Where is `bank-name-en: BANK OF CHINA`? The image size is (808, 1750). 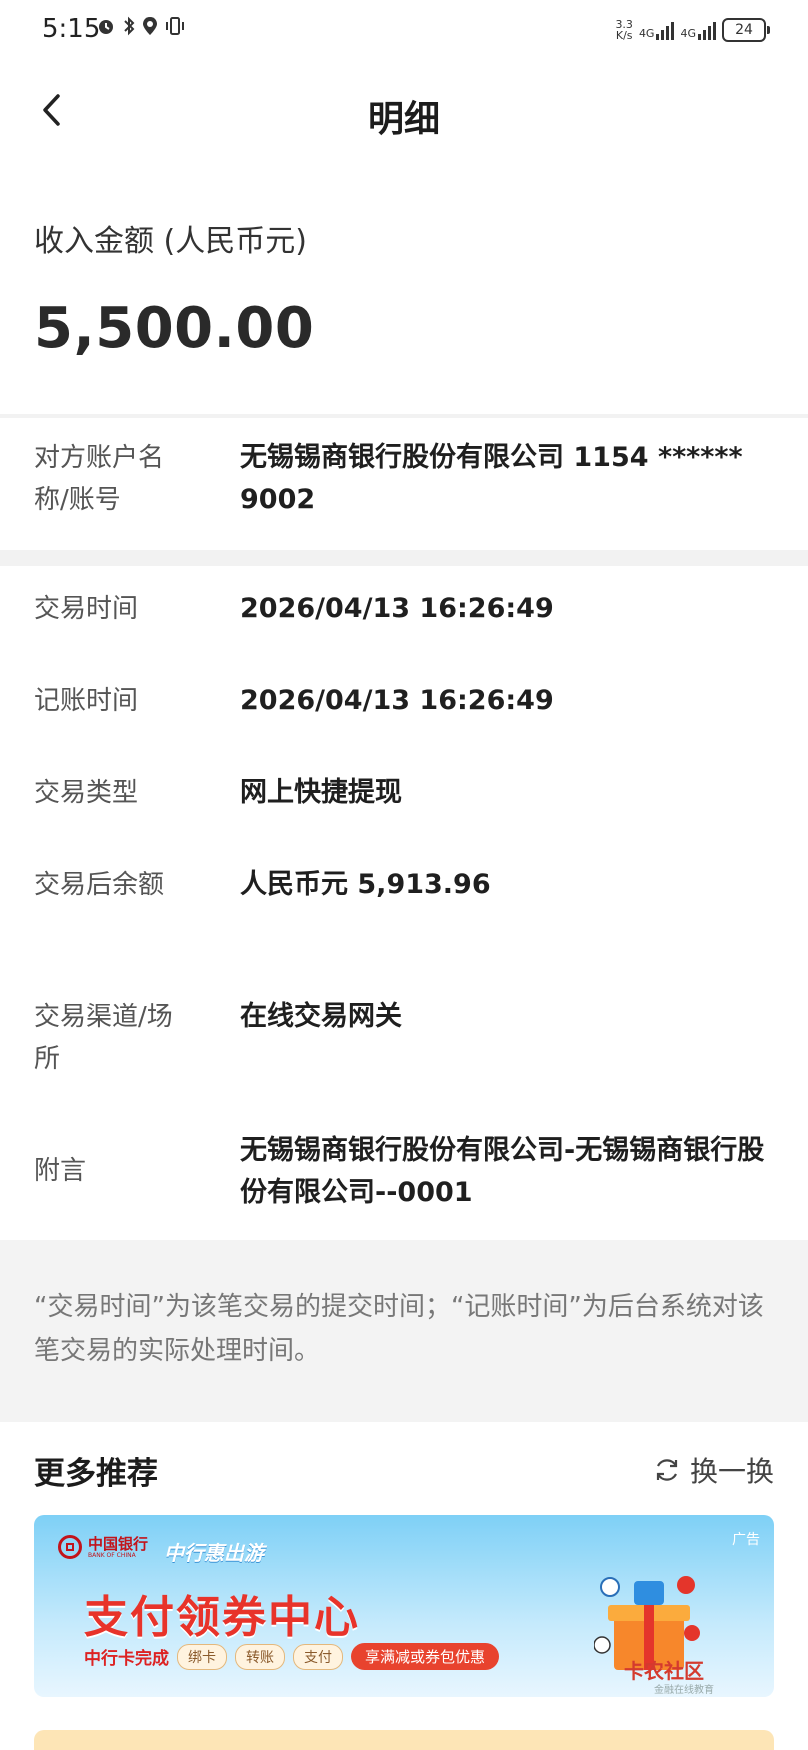 bank-name-en: BANK OF CHINA is located at coordinates (112, 1555).